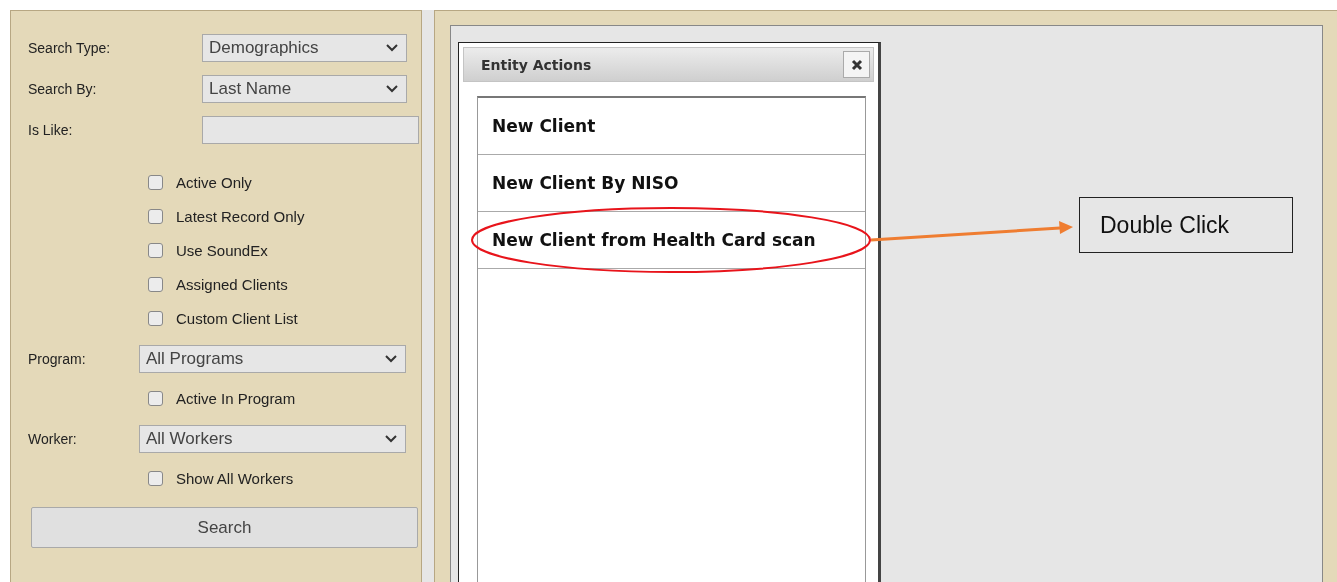 The width and height of the screenshot is (1337, 582). What do you see at coordinates (240, 216) in the screenshot?
I see `checkbox-label: Latest Record Only` at bounding box center [240, 216].